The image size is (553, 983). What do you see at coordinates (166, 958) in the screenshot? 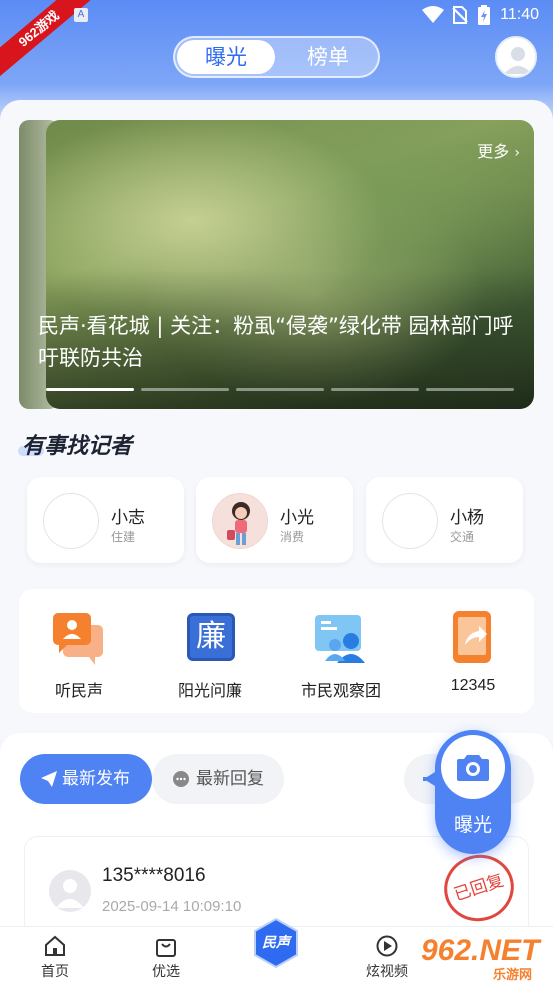
I see `nav-selected: 优选` at bounding box center [166, 958].